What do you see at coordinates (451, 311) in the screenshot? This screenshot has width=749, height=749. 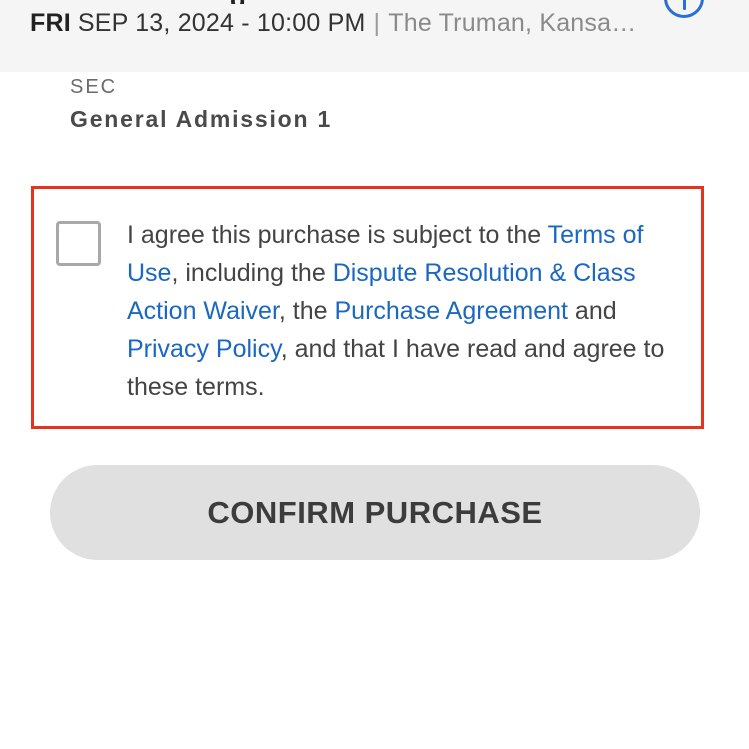 I see `purchase-agreement-link: Purchase Agreement` at bounding box center [451, 311].